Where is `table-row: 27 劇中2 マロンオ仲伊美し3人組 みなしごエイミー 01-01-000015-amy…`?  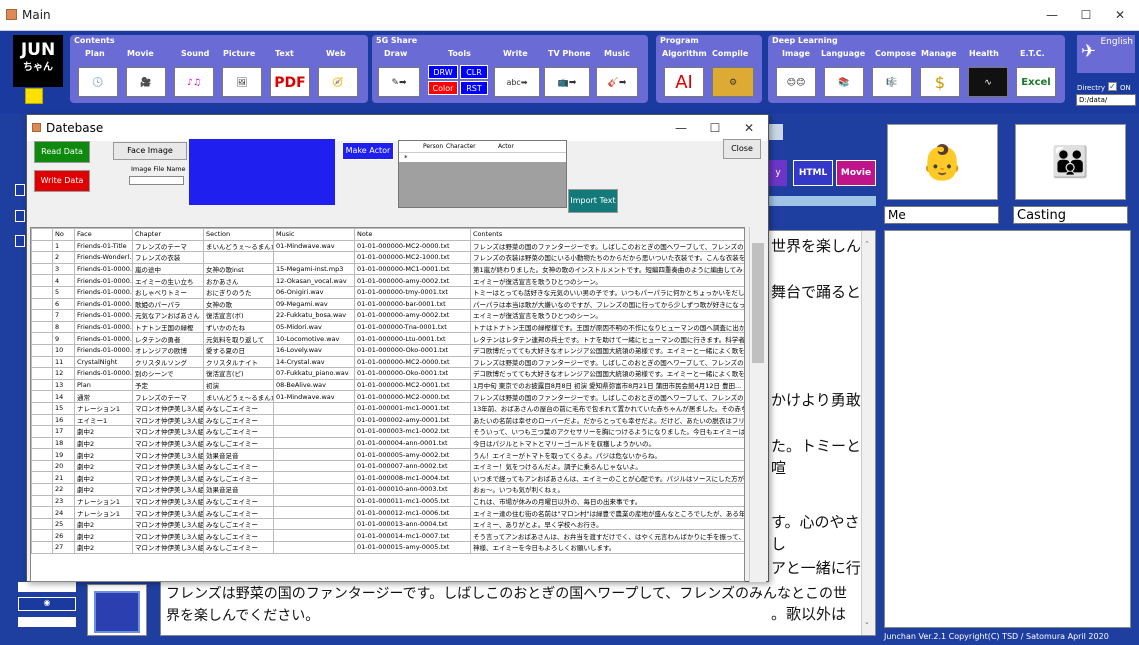 table-row: 27 劇中2 マロンオ仲伊美し3人組 みなしごエイミー 01-01-000015-amy… is located at coordinates (387, 547).